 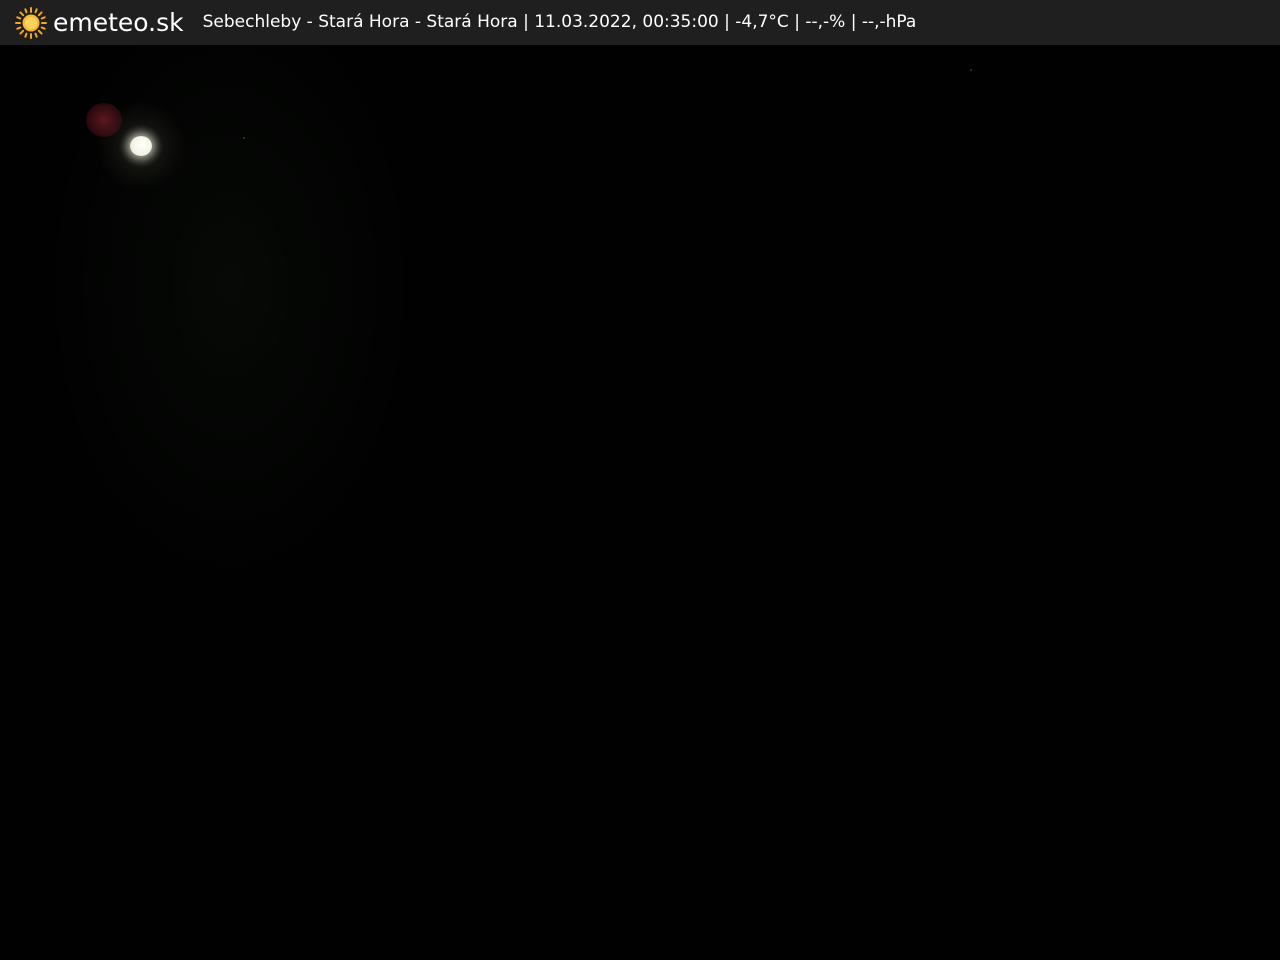 I want to click on sun-icon, so click(x=31, y=22).